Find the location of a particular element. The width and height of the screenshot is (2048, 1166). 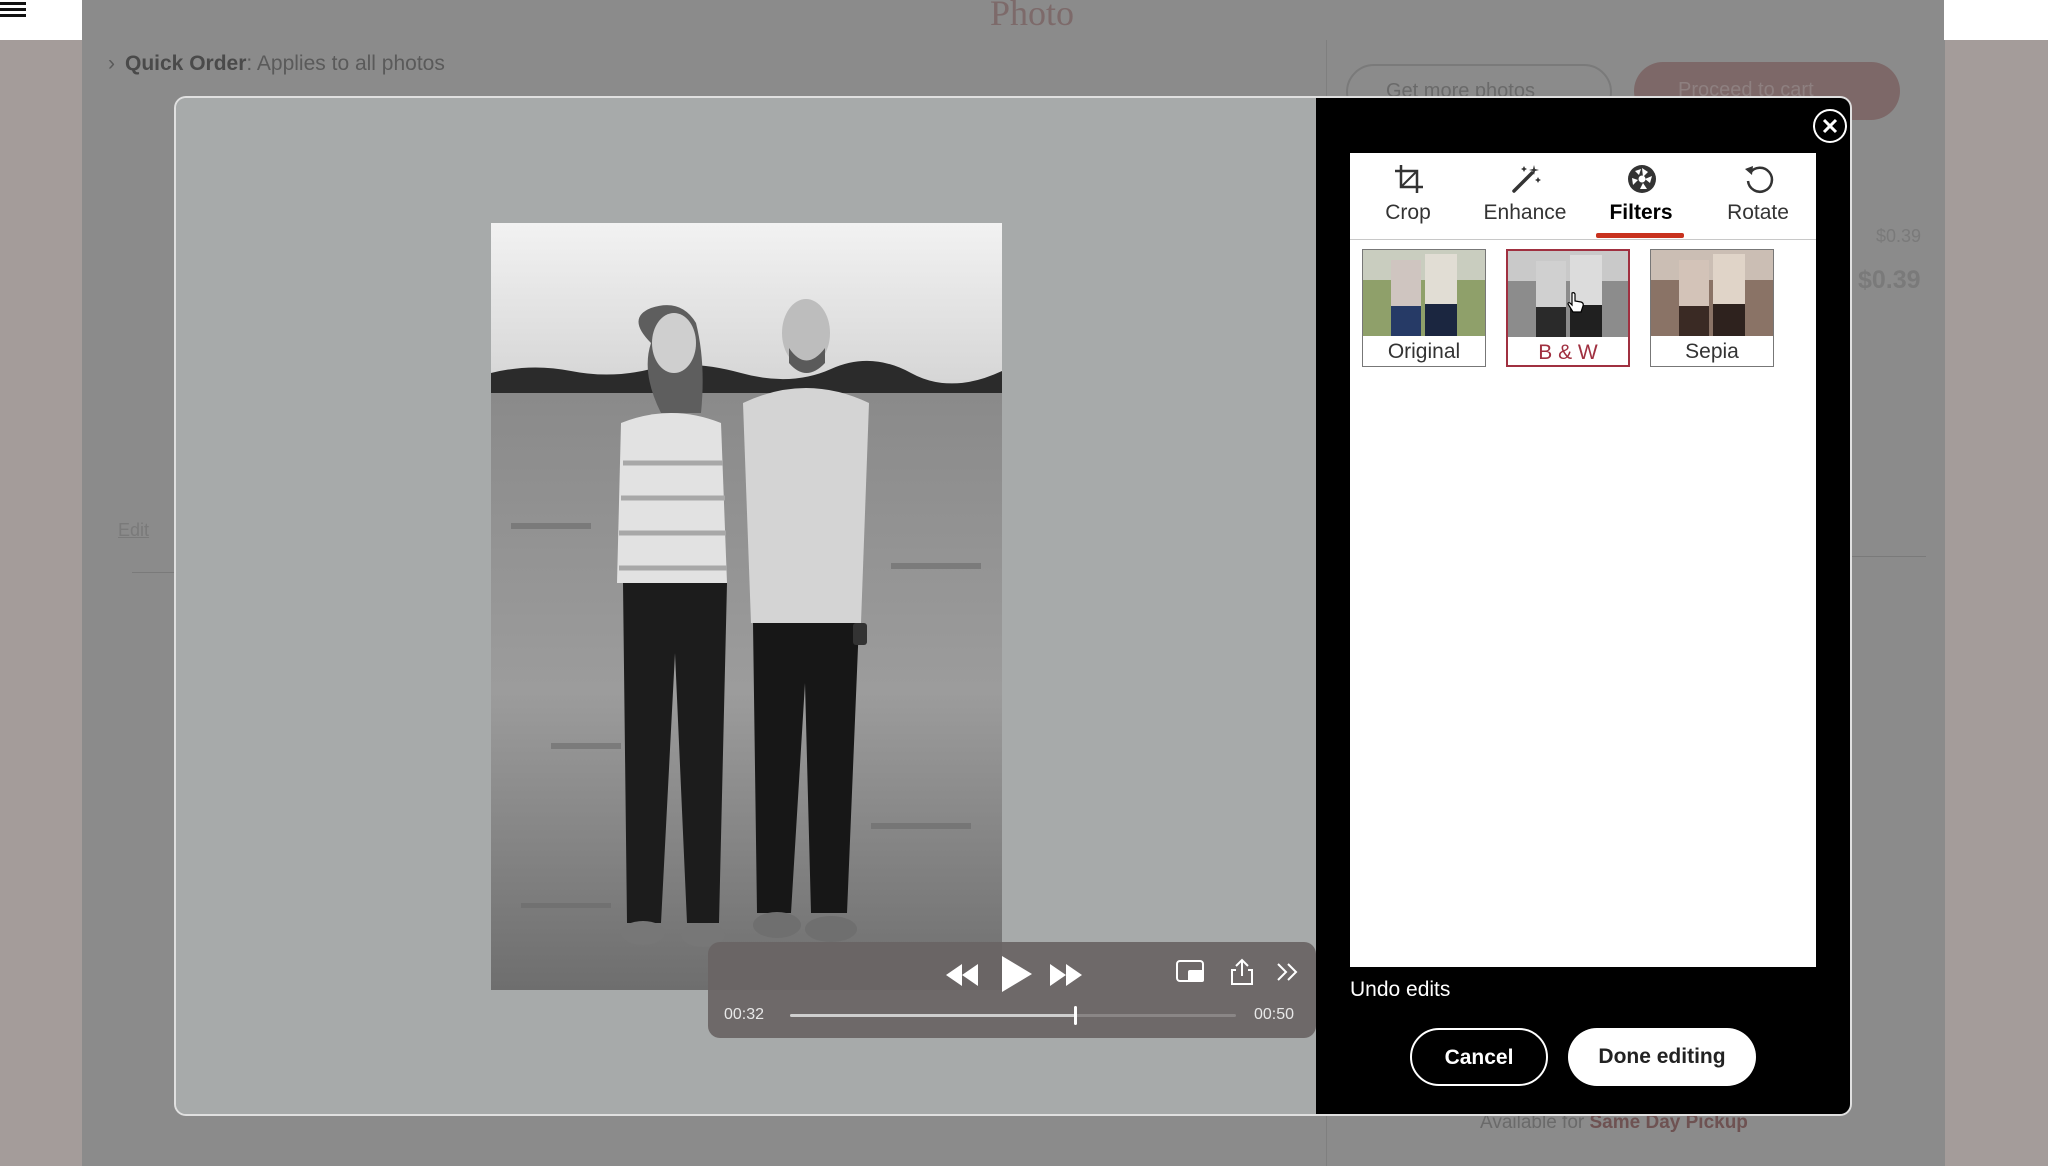

active-tab-indicator is located at coordinates (1640, 235).